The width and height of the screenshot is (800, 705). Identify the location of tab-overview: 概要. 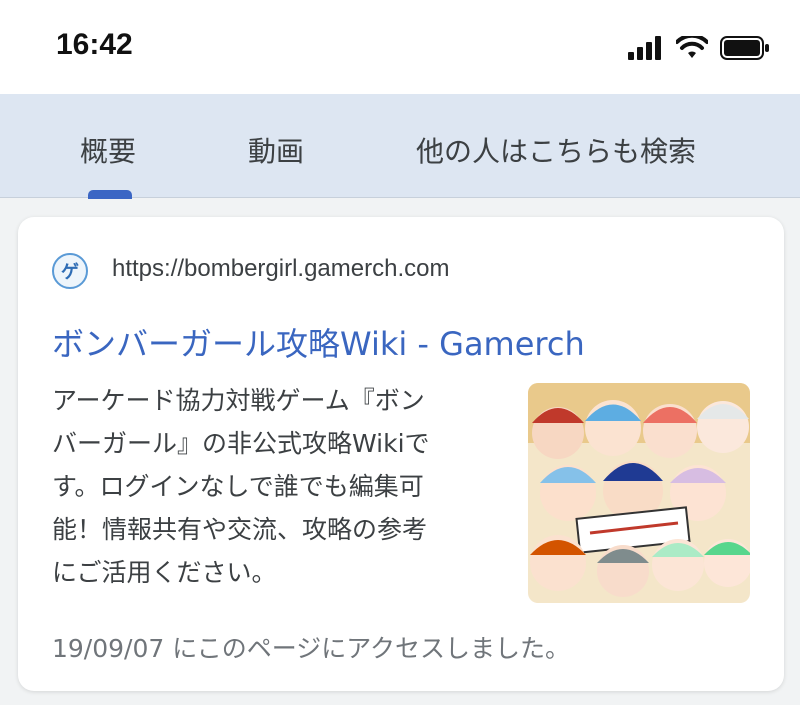
(108, 150).